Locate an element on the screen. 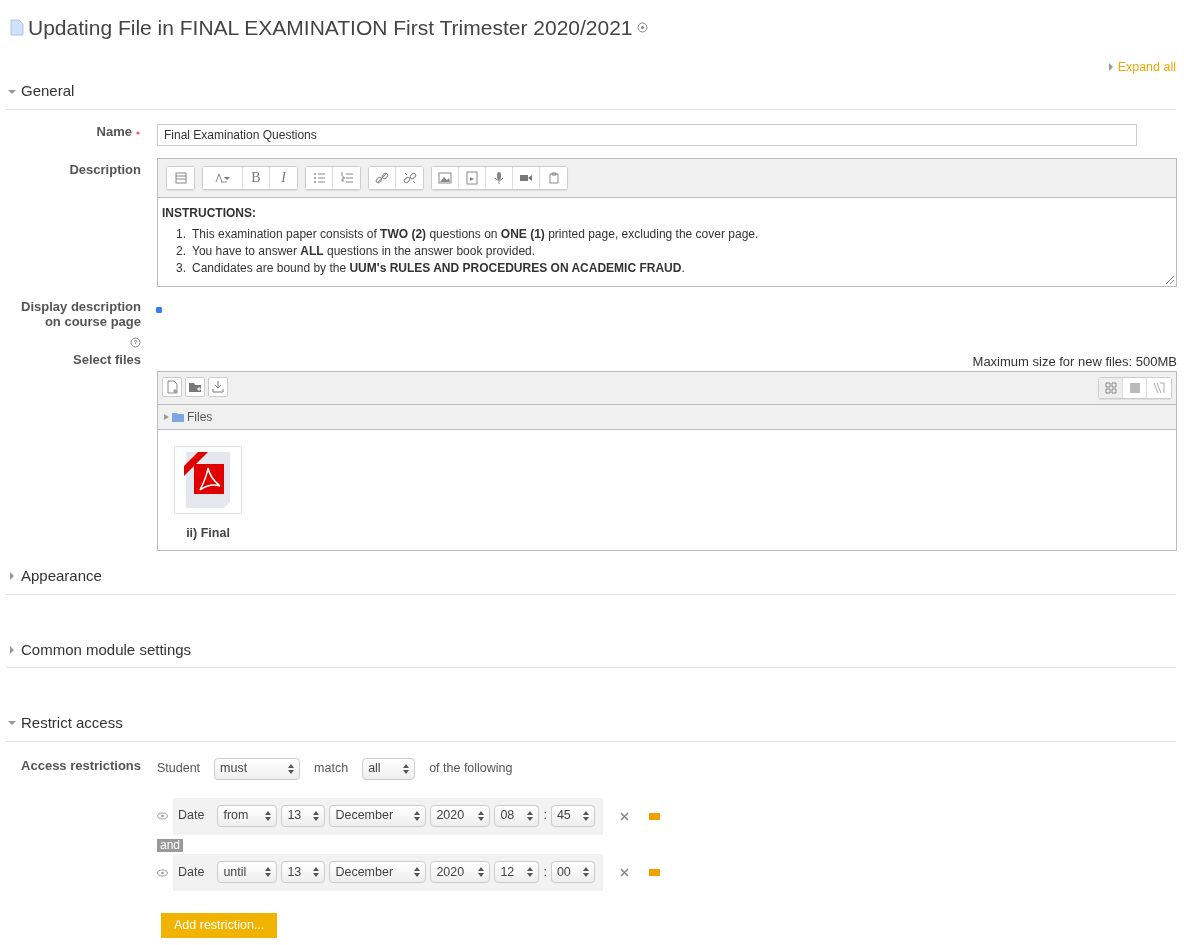  field-label: Description is located at coordinates (105, 169).